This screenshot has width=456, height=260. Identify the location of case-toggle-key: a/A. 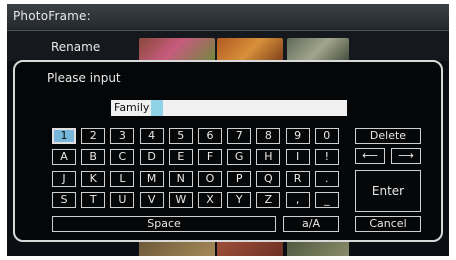
(311, 224).